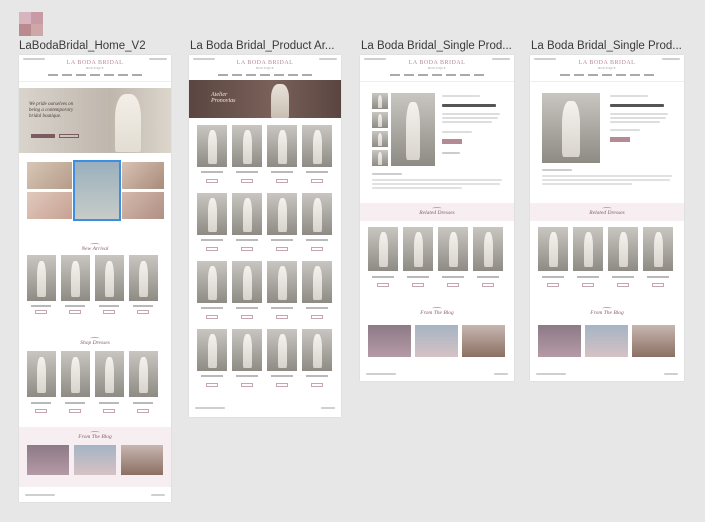  What do you see at coordinates (69, 136) in the screenshot?
I see `hero-button-secondary` at bounding box center [69, 136].